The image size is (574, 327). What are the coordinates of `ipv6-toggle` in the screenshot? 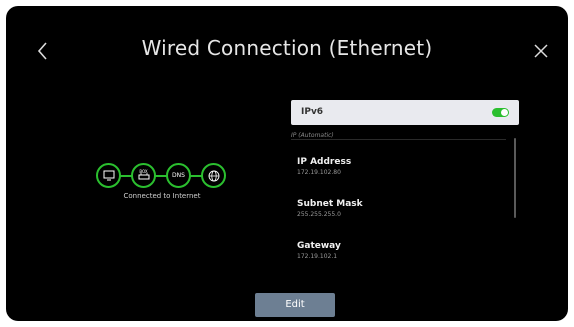 It's located at (500, 112).